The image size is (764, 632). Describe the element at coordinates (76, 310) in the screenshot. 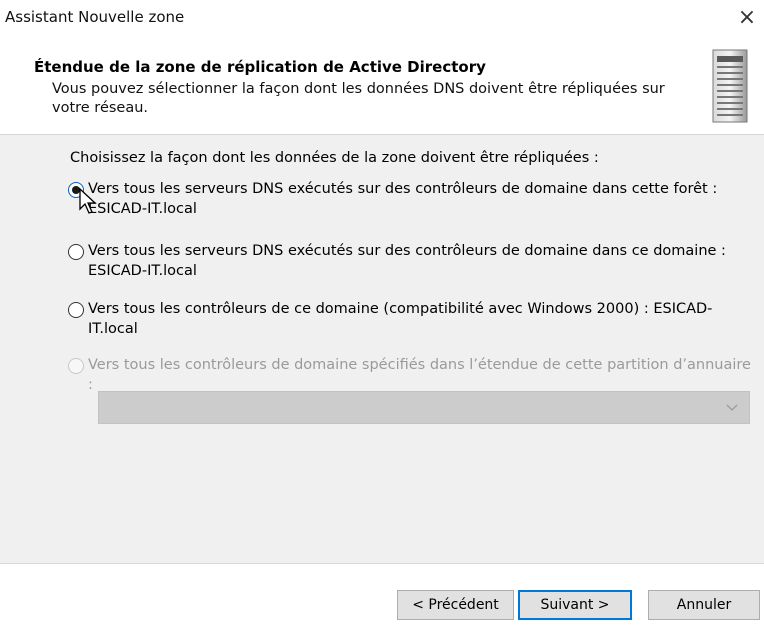

I see `radio-win2000` at that location.